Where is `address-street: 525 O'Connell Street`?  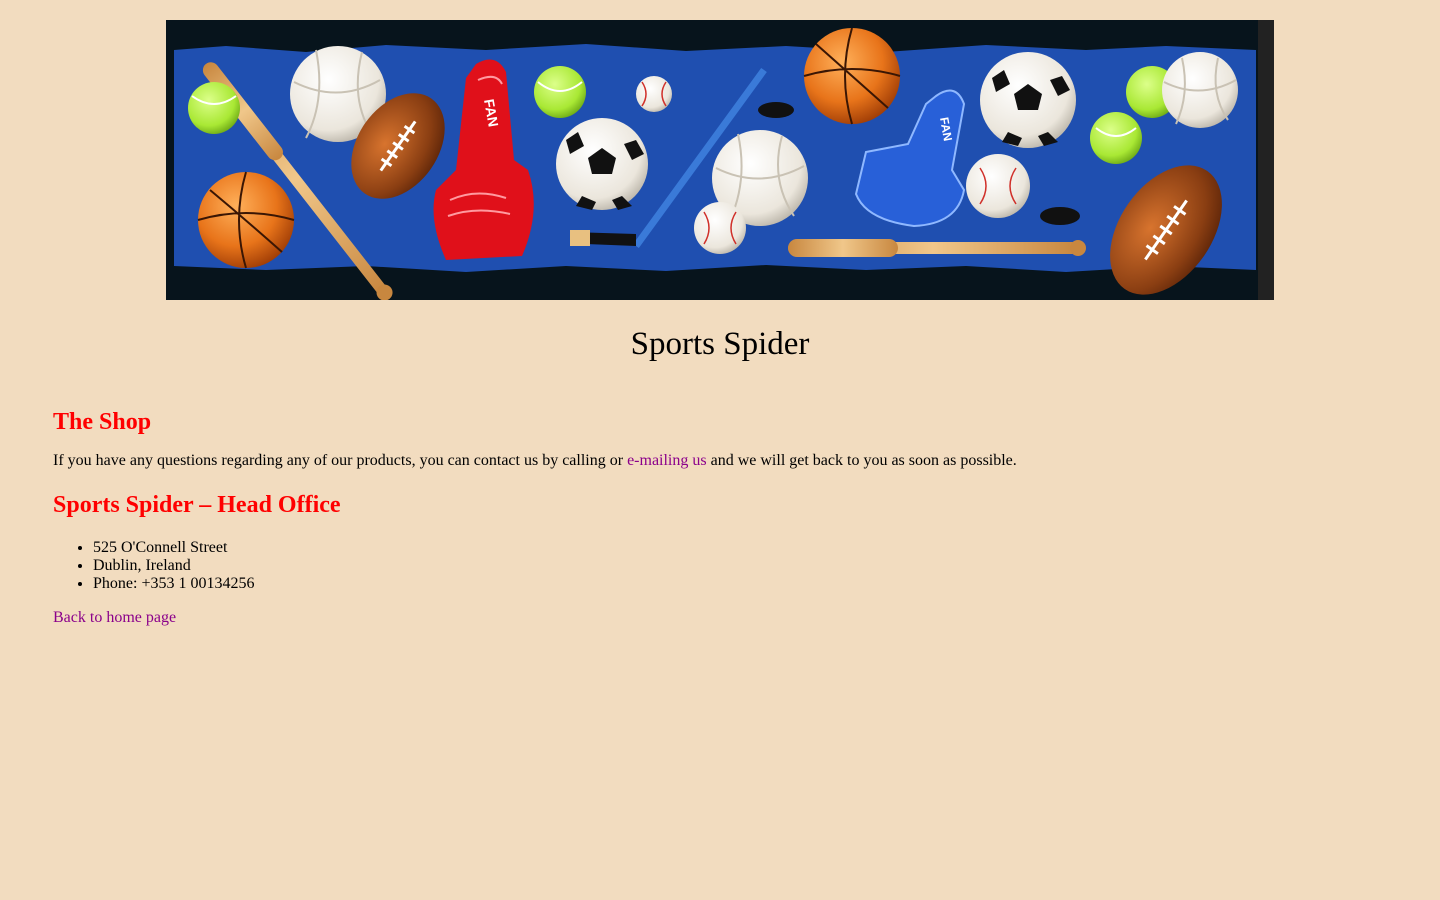
address-street: 525 O'Connell Street is located at coordinates (743, 548).